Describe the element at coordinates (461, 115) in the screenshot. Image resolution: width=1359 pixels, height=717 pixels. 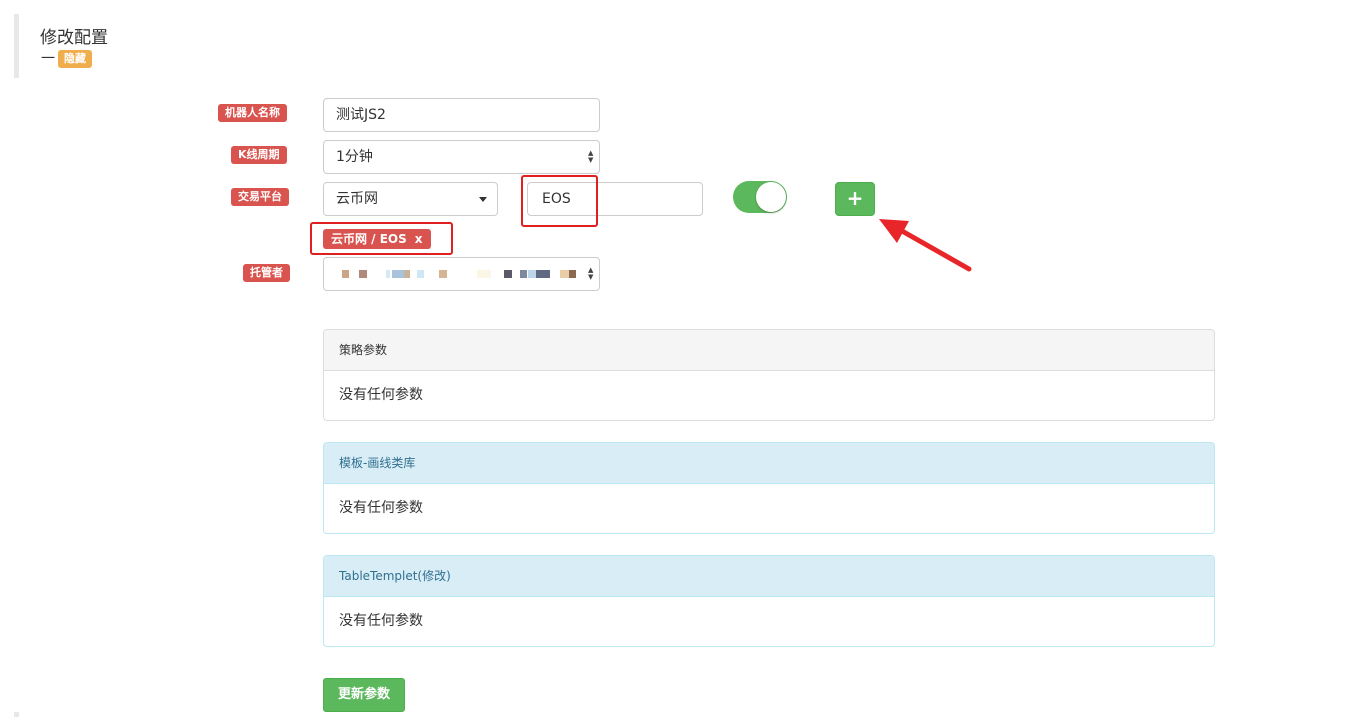
I see `robot-name-input: 测试JS2` at that location.